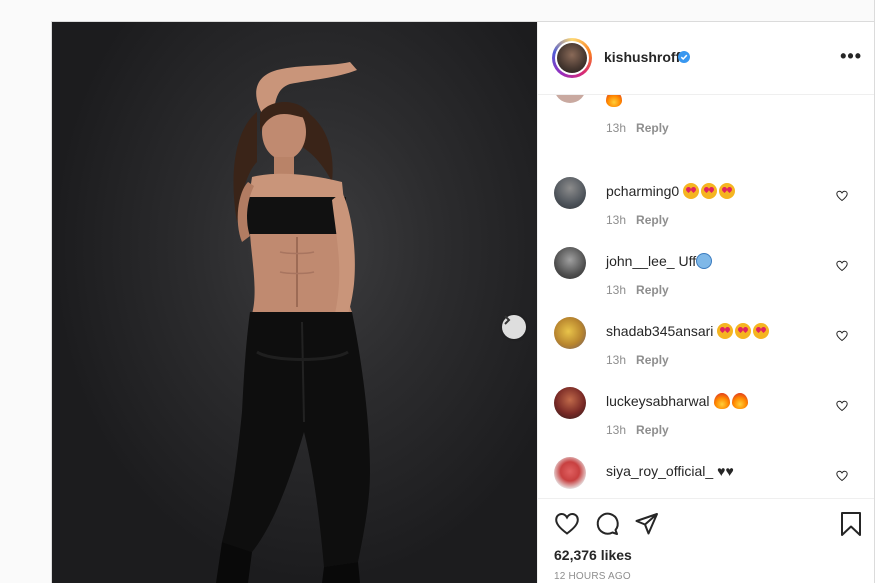  Describe the element at coordinates (687, 261) in the screenshot. I see `comment-body: Uff` at that location.